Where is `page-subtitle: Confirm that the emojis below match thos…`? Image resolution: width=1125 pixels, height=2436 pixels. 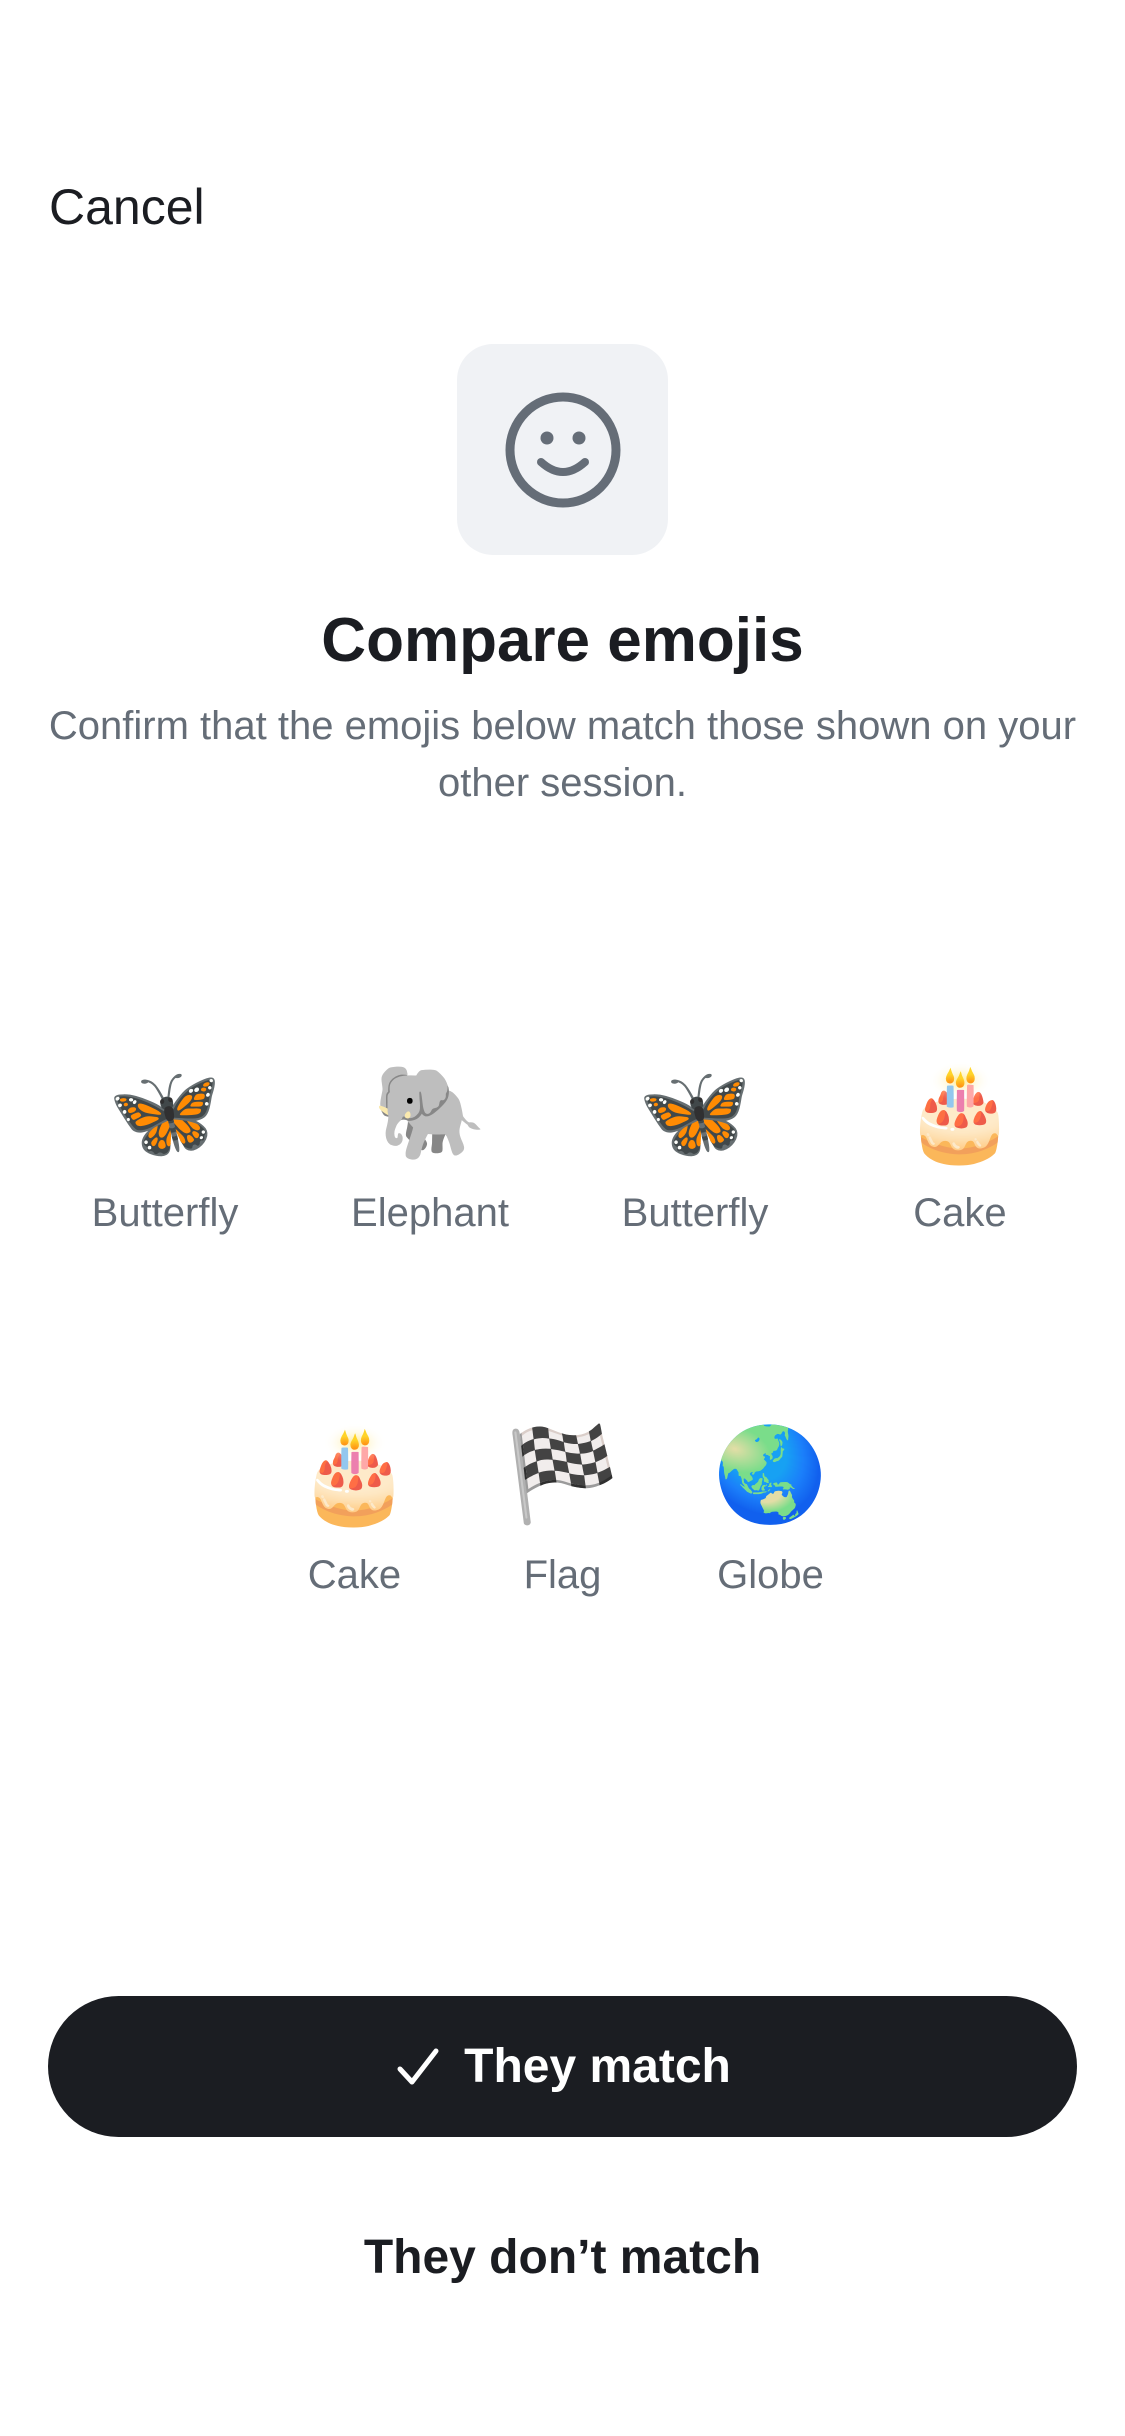 page-subtitle: Confirm that the emojis below match thos… is located at coordinates (562, 754).